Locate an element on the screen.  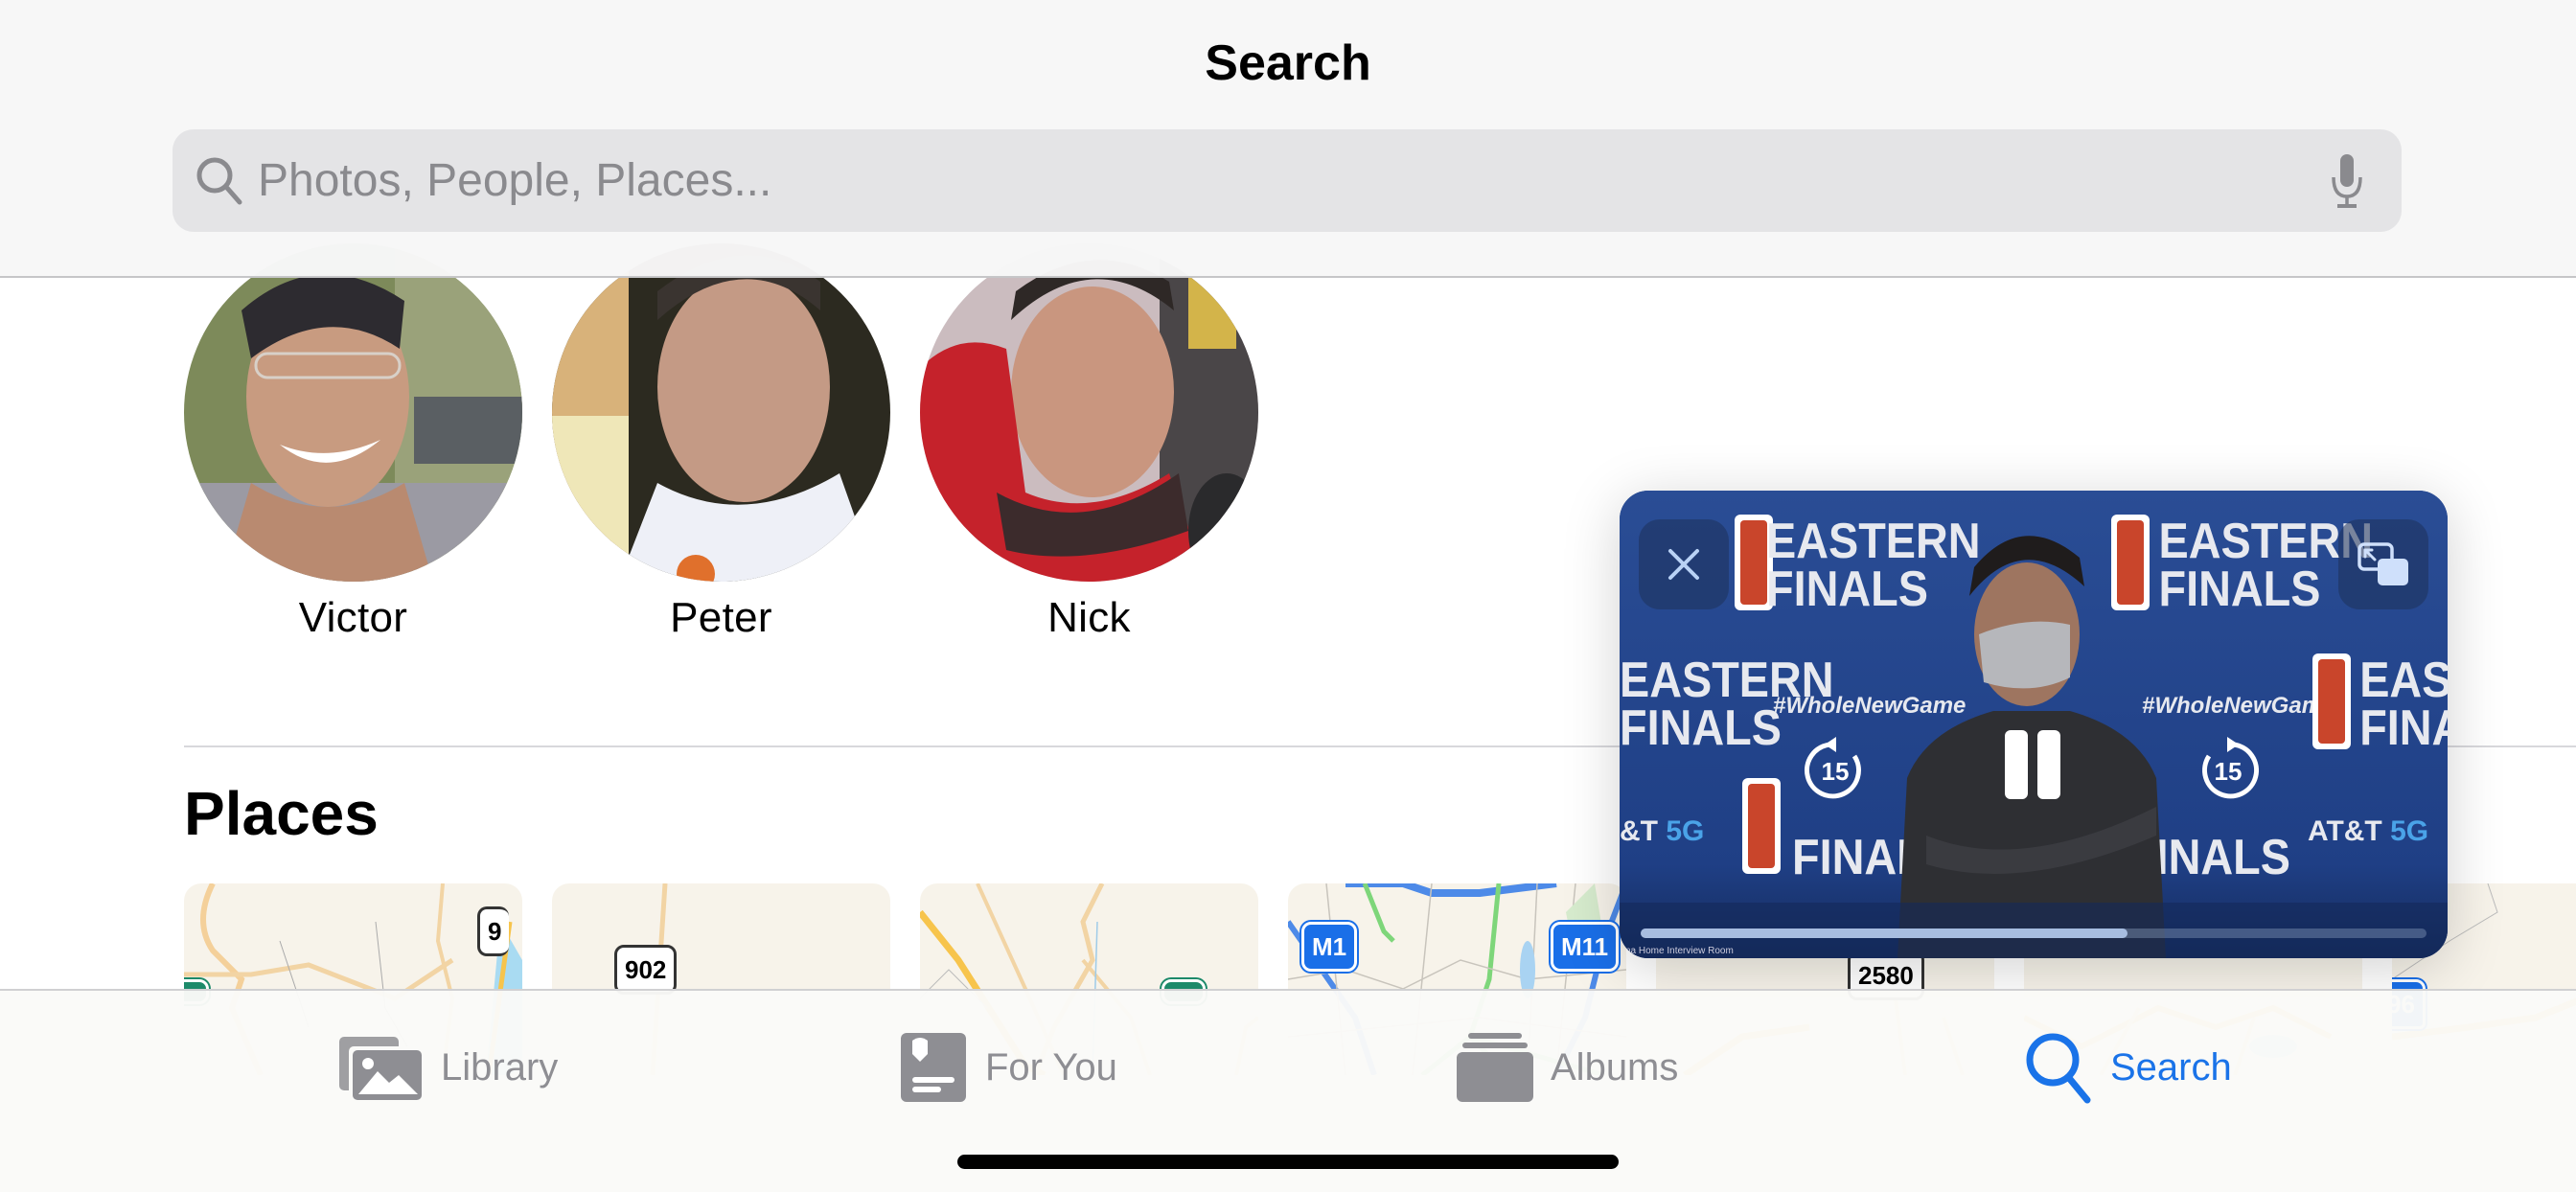
tab-albums: Albums is located at coordinates (1567, 1067).